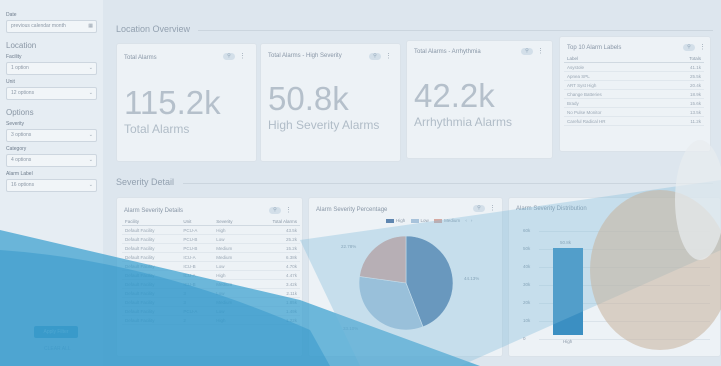 The image size is (721, 366). Describe the element at coordinates (274, 302) in the screenshot. I see `table-cell: 1.85k` at that location.